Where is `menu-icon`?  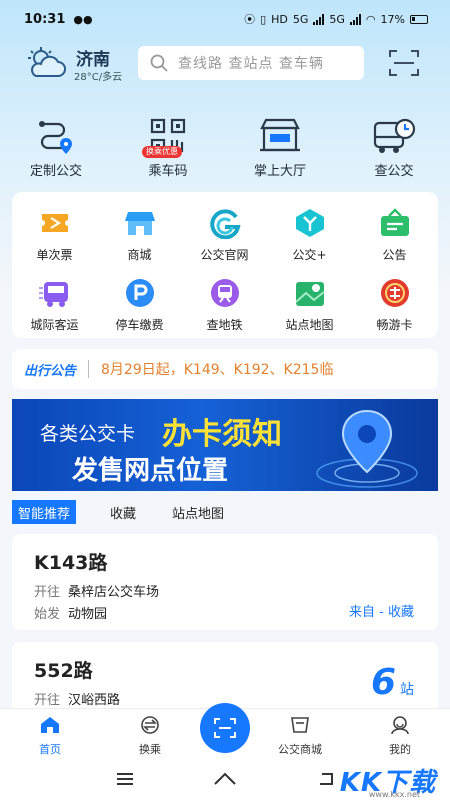 menu-icon is located at coordinates (125, 779).